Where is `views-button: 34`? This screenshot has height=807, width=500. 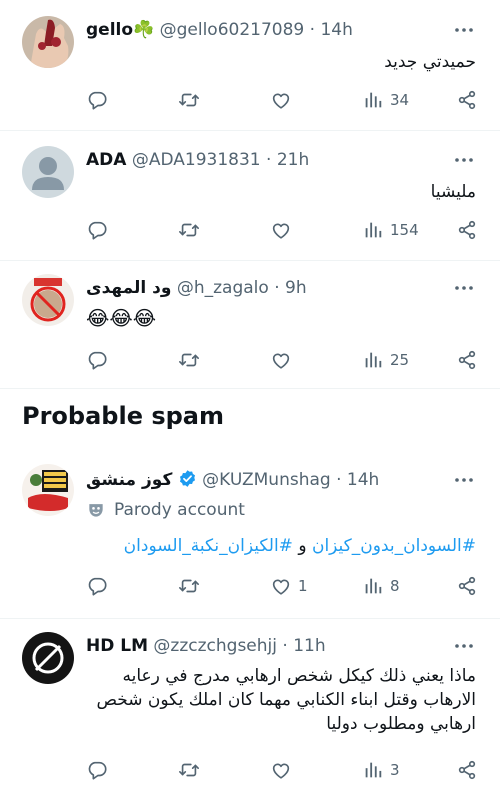
views-button: 34 is located at coordinates (385, 100).